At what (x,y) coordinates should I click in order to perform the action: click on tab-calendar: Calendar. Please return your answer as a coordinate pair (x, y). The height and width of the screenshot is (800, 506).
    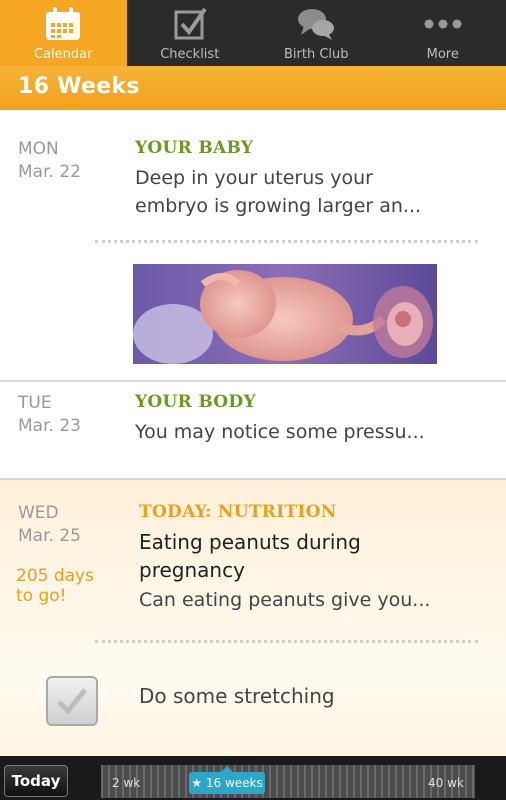
    Looking at the image, I should click on (63, 33).